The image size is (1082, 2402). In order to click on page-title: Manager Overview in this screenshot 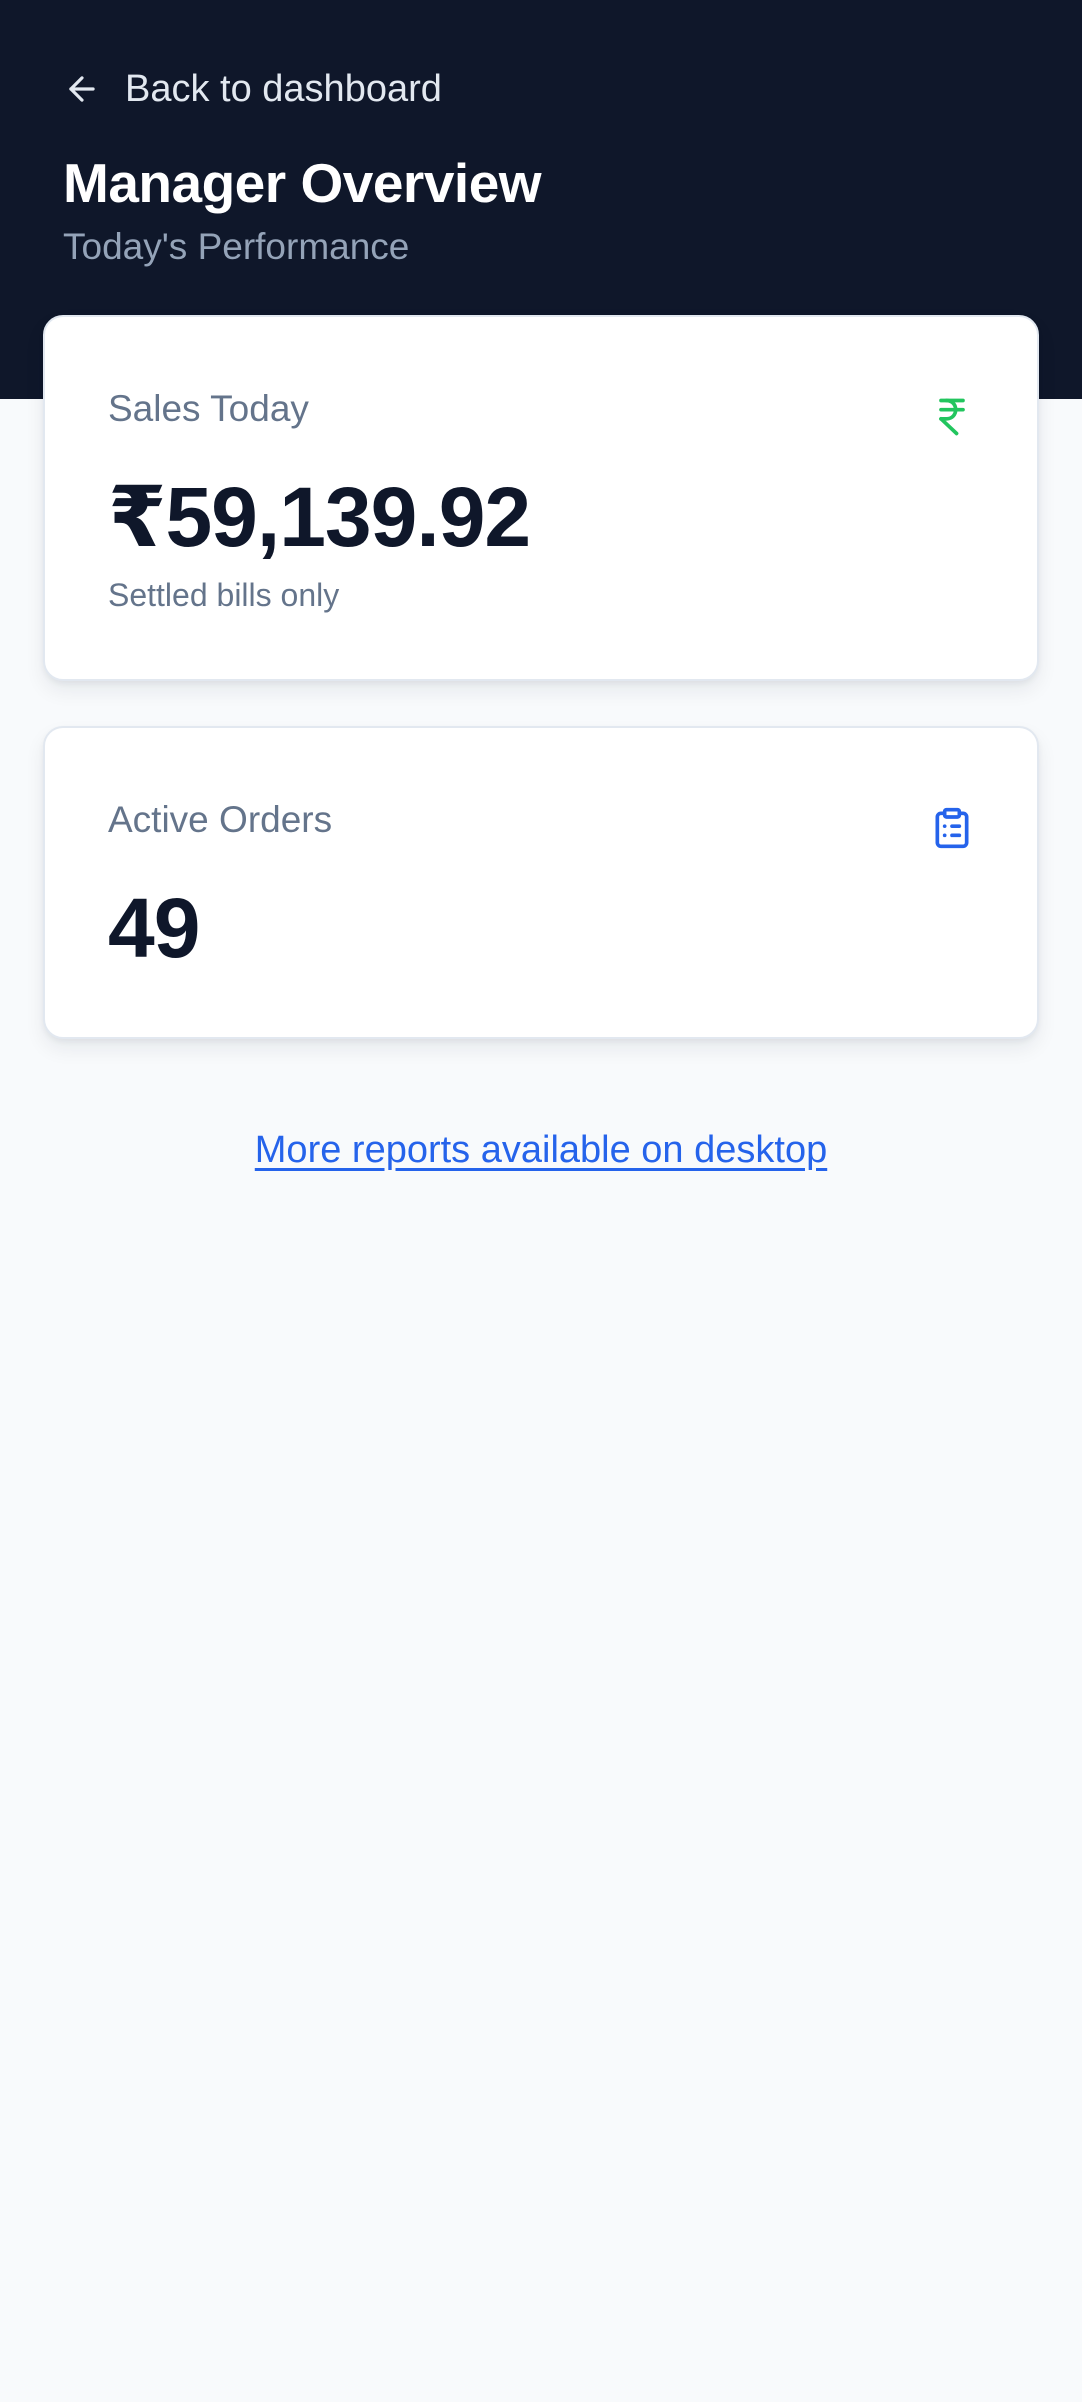, I will do `click(302, 183)`.